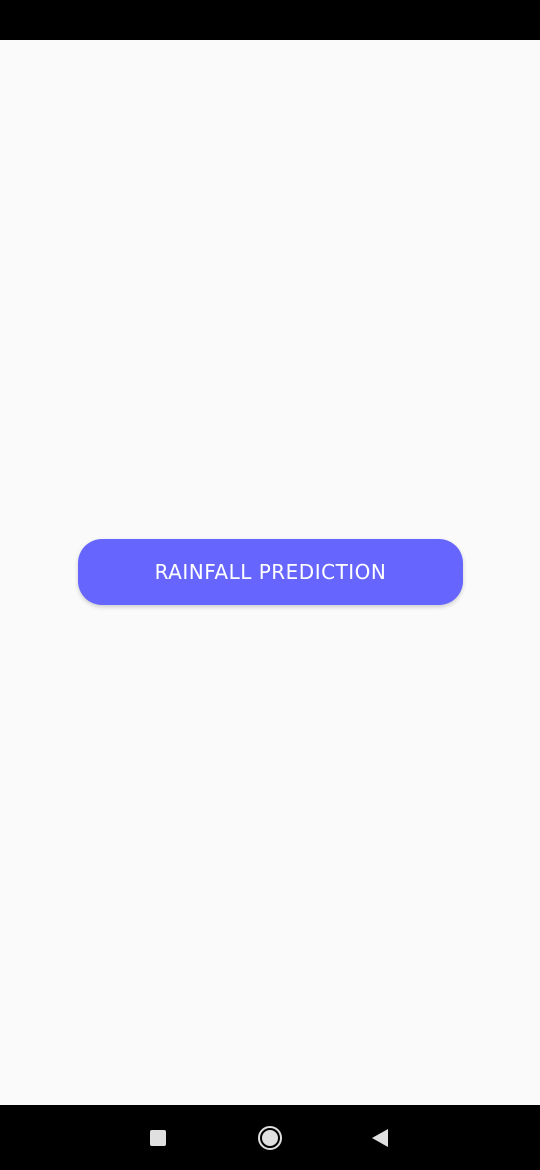 This screenshot has height=1170, width=540. I want to click on recents-button, so click(158, 1137).